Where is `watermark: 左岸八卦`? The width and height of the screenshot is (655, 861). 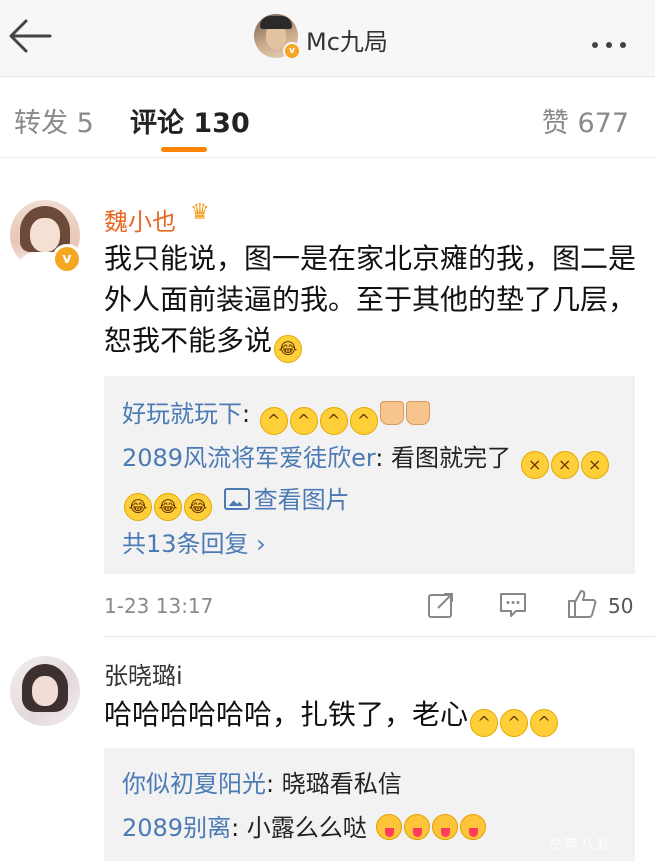 watermark: 左岸八卦 is located at coordinates (580, 845).